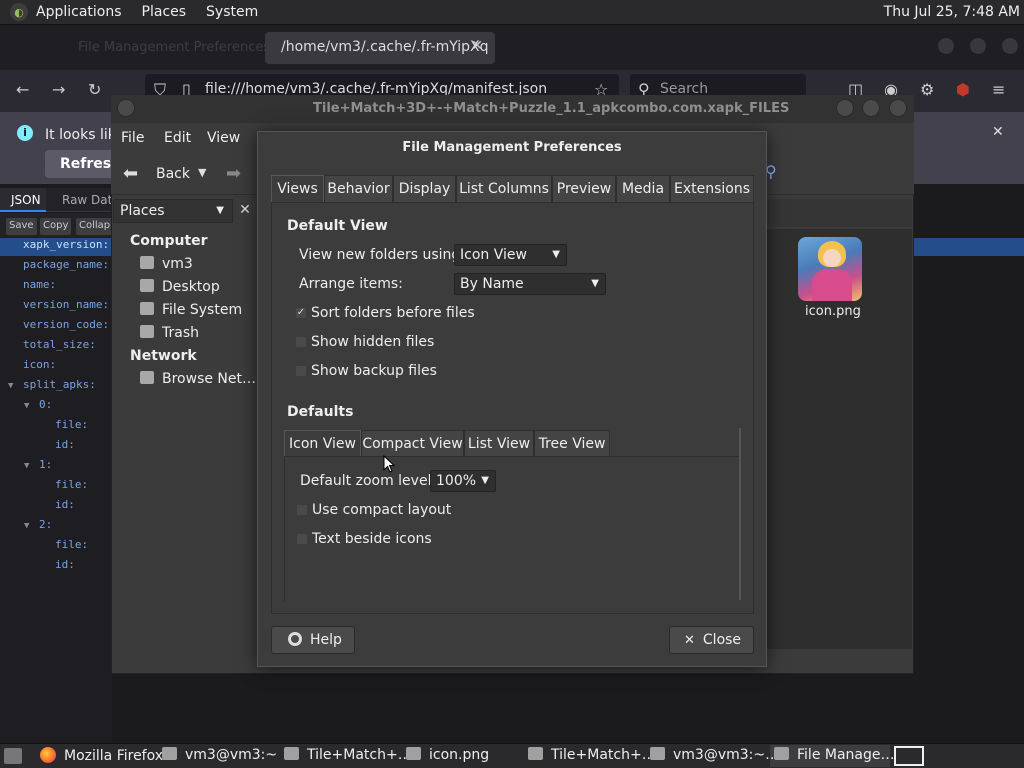 The width and height of the screenshot is (1024, 768). Describe the element at coordinates (381, 510) in the screenshot. I see `compact-layout-label: Use compact layout` at that location.